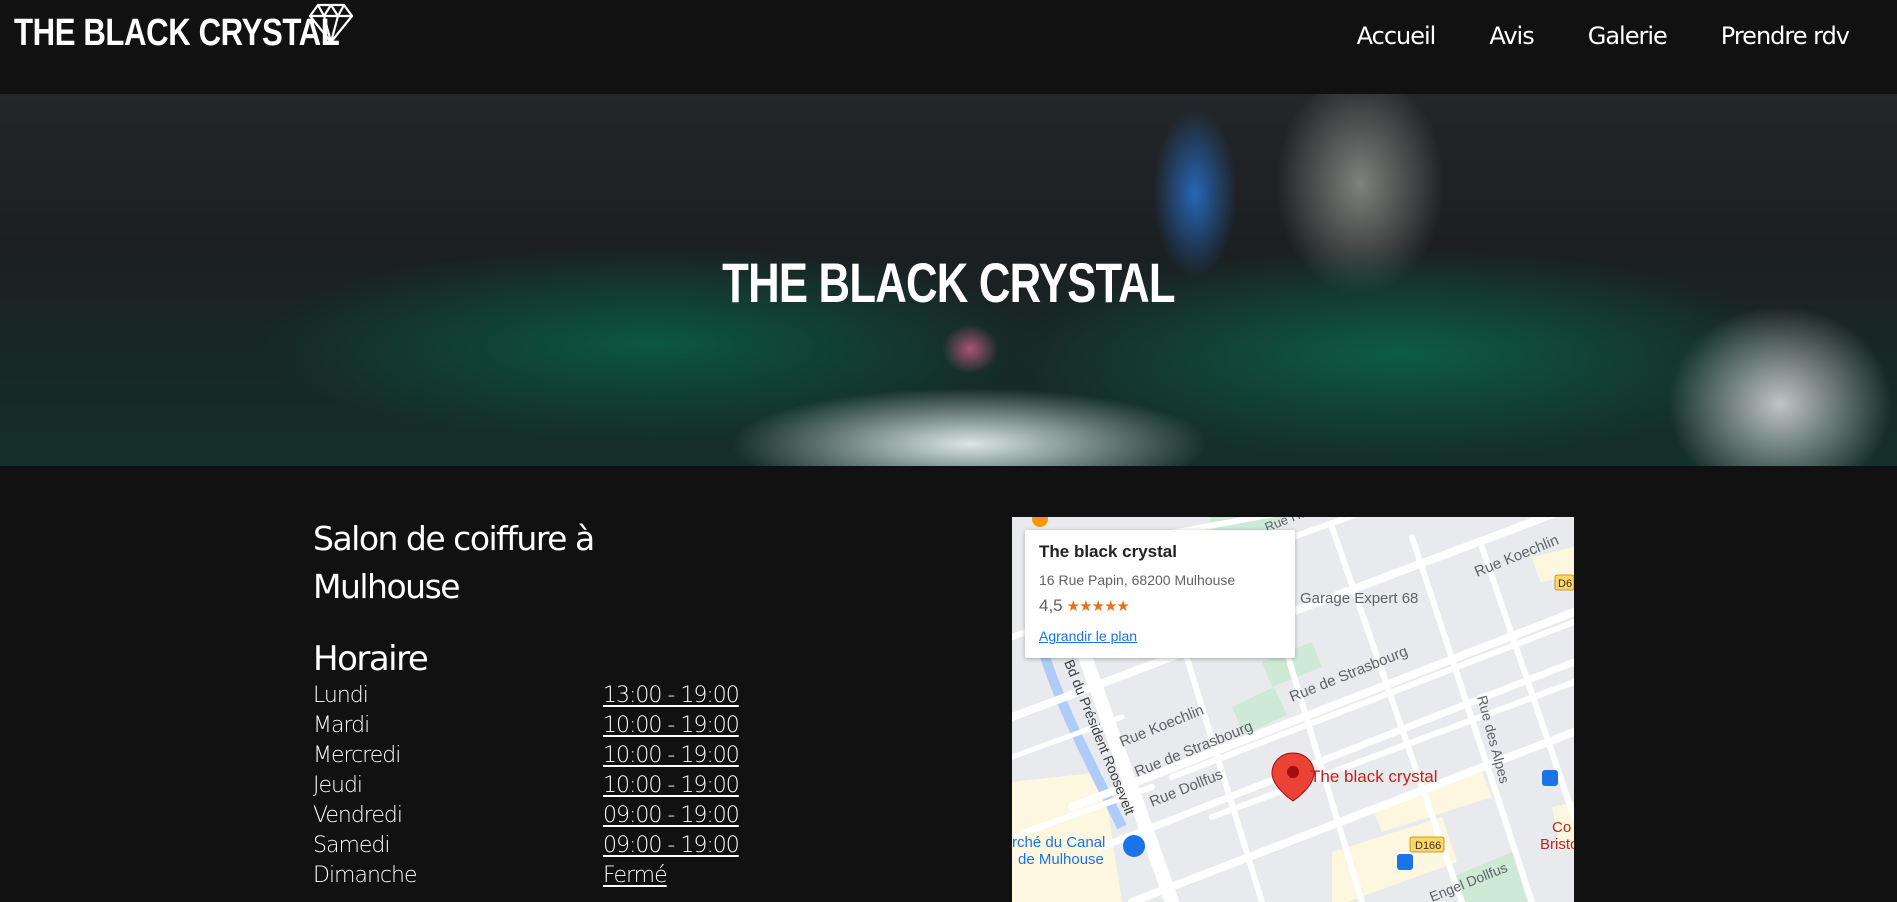  I want to click on brand-name: THE BLACK CRYSTAL, so click(177, 33).